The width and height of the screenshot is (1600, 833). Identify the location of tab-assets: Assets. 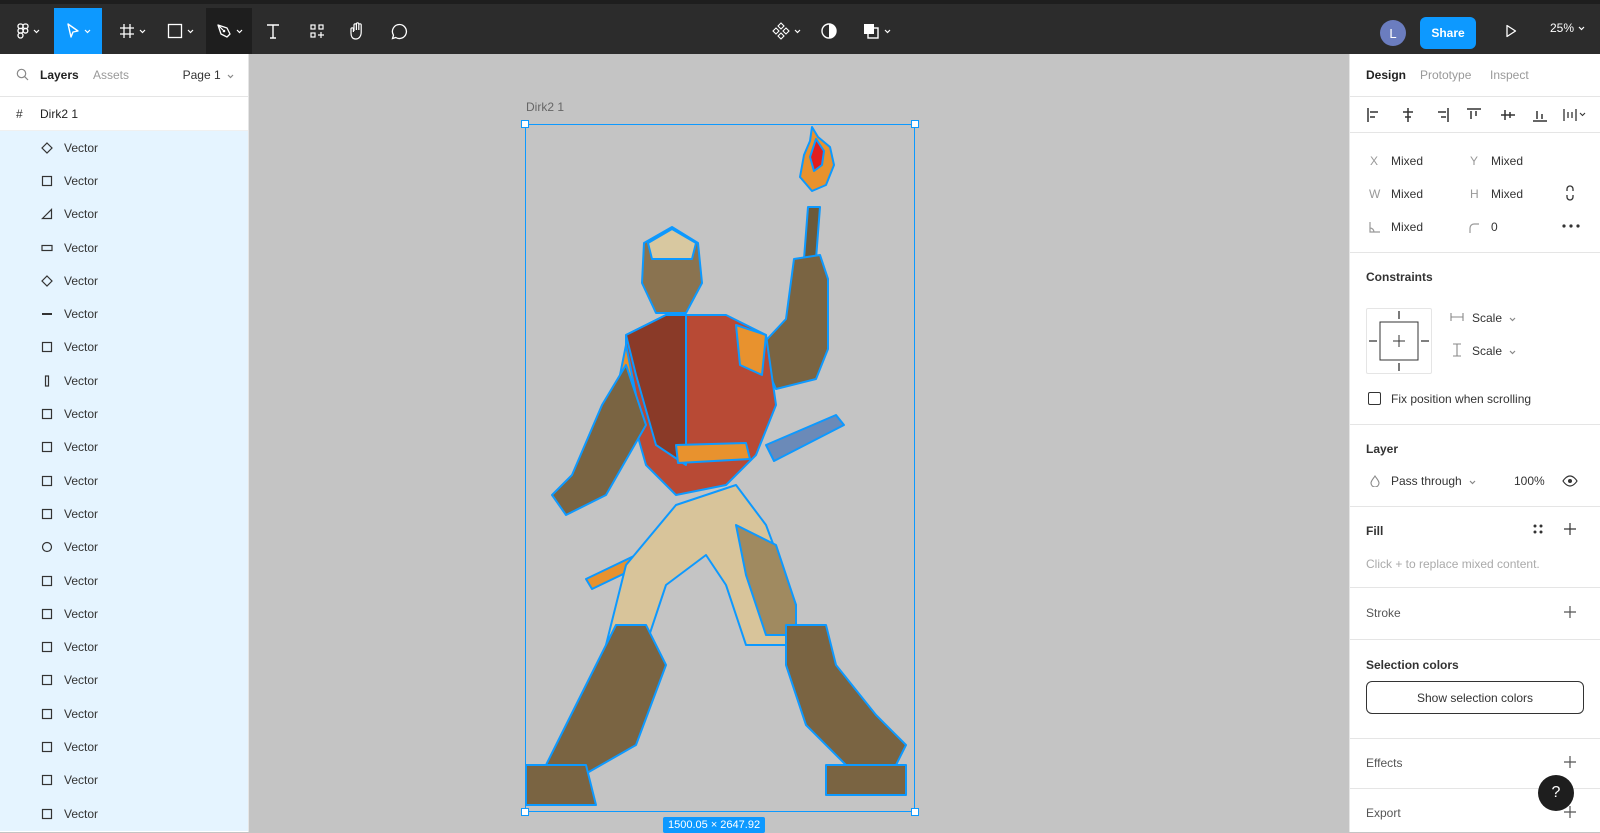
(111, 75).